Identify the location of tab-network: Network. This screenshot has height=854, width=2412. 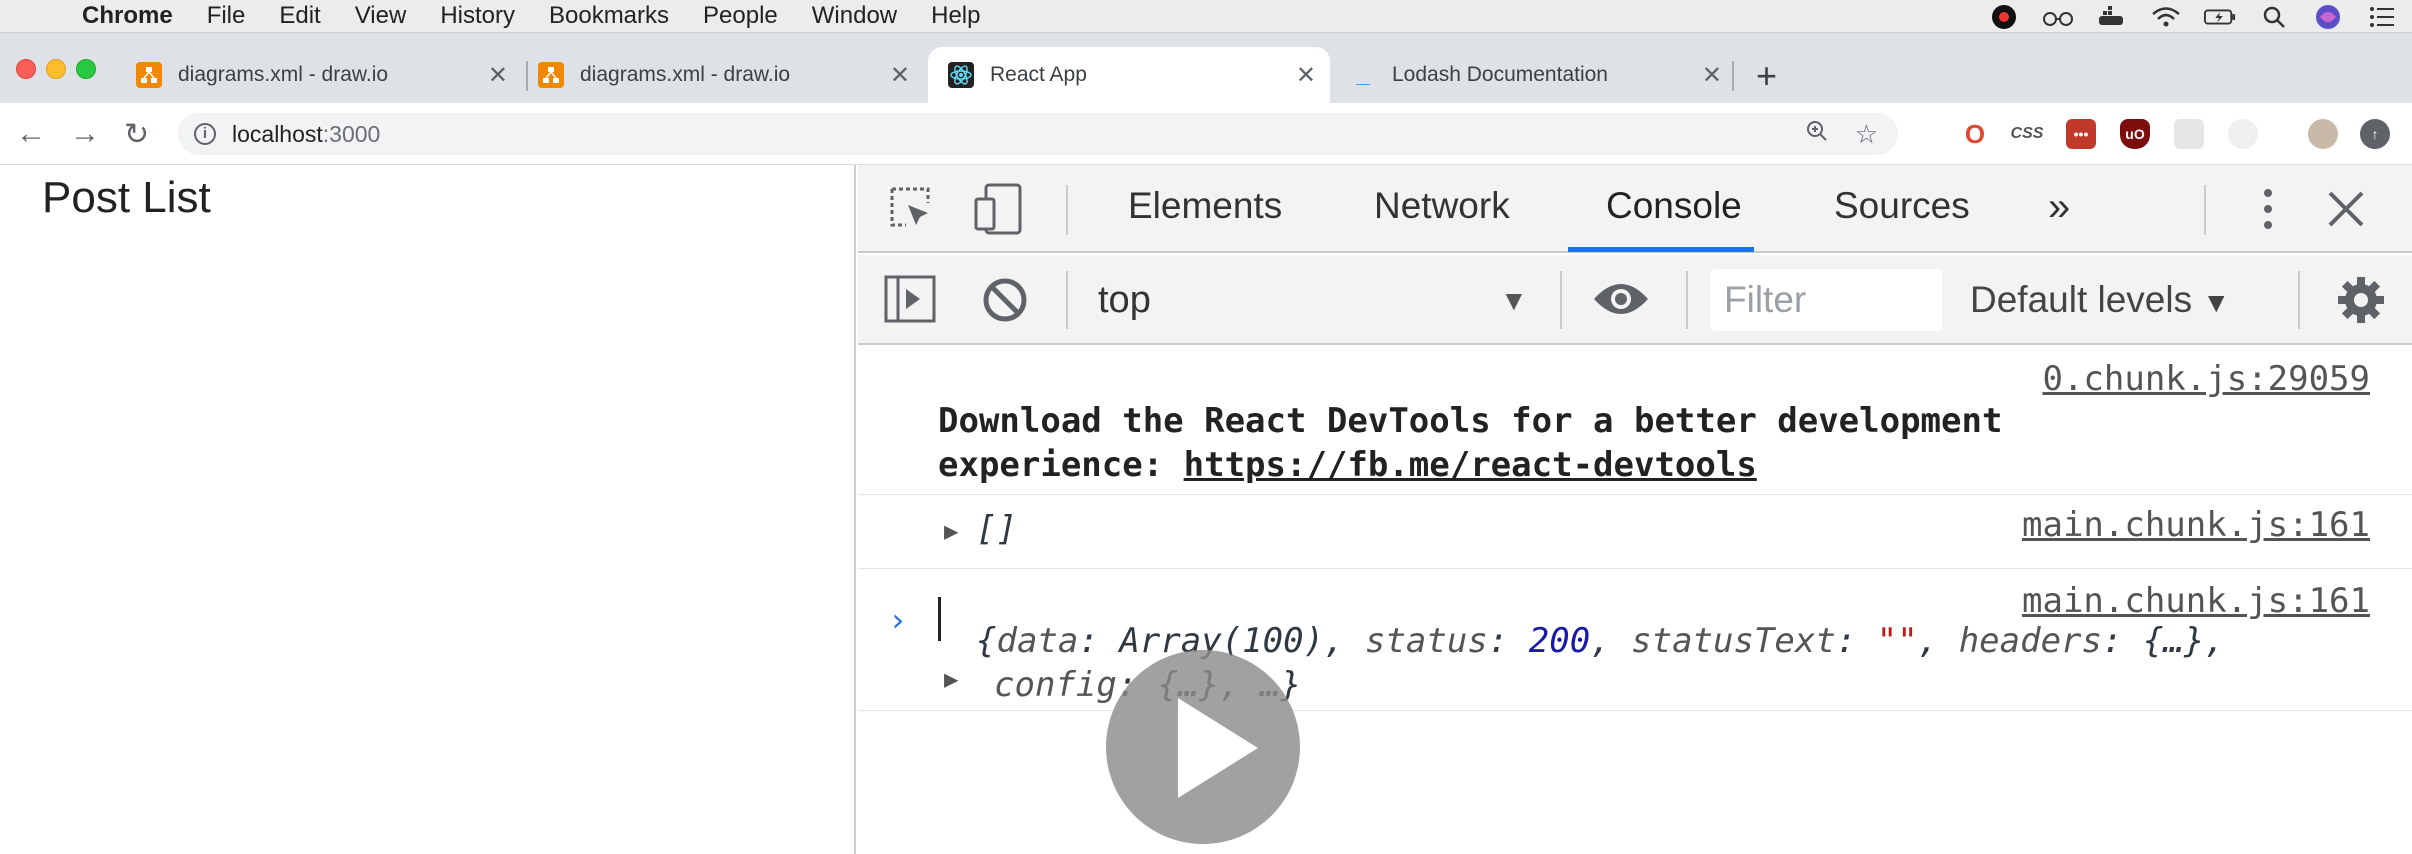
(1442, 206).